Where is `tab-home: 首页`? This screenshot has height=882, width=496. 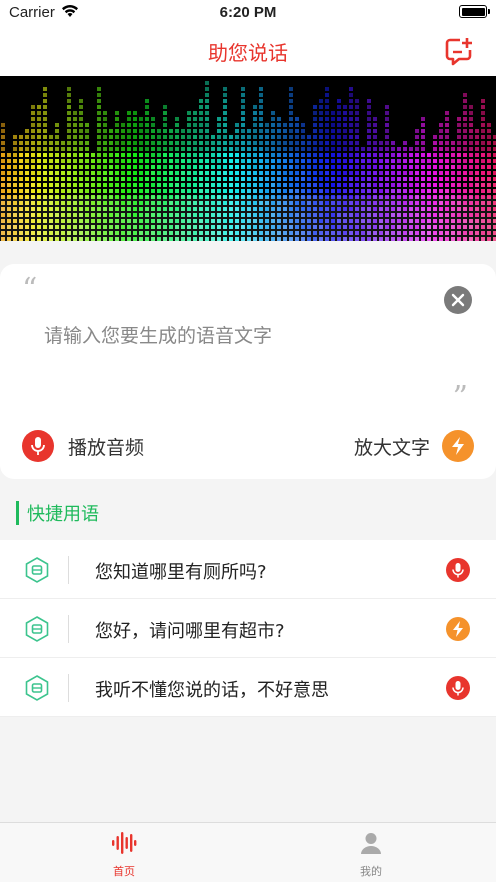 tab-home: 首页 is located at coordinates (124, 855).